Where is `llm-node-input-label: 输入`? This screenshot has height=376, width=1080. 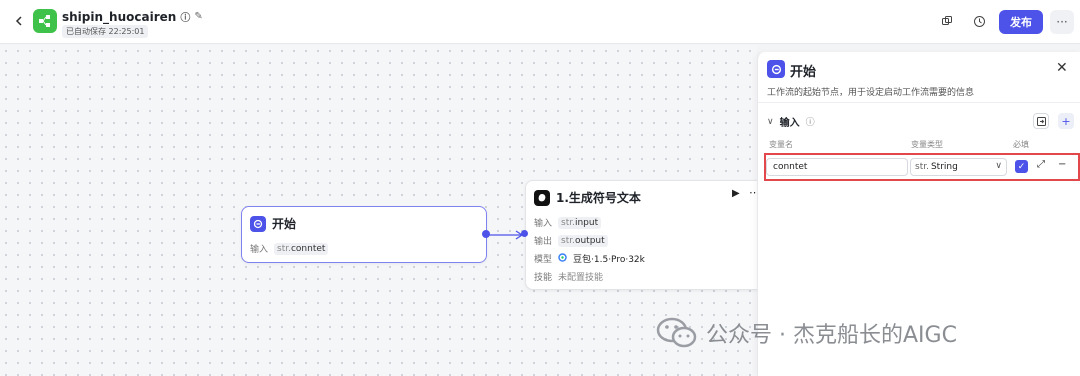 llm-node-input-label: 输入 is located at coordinates (543, 224).